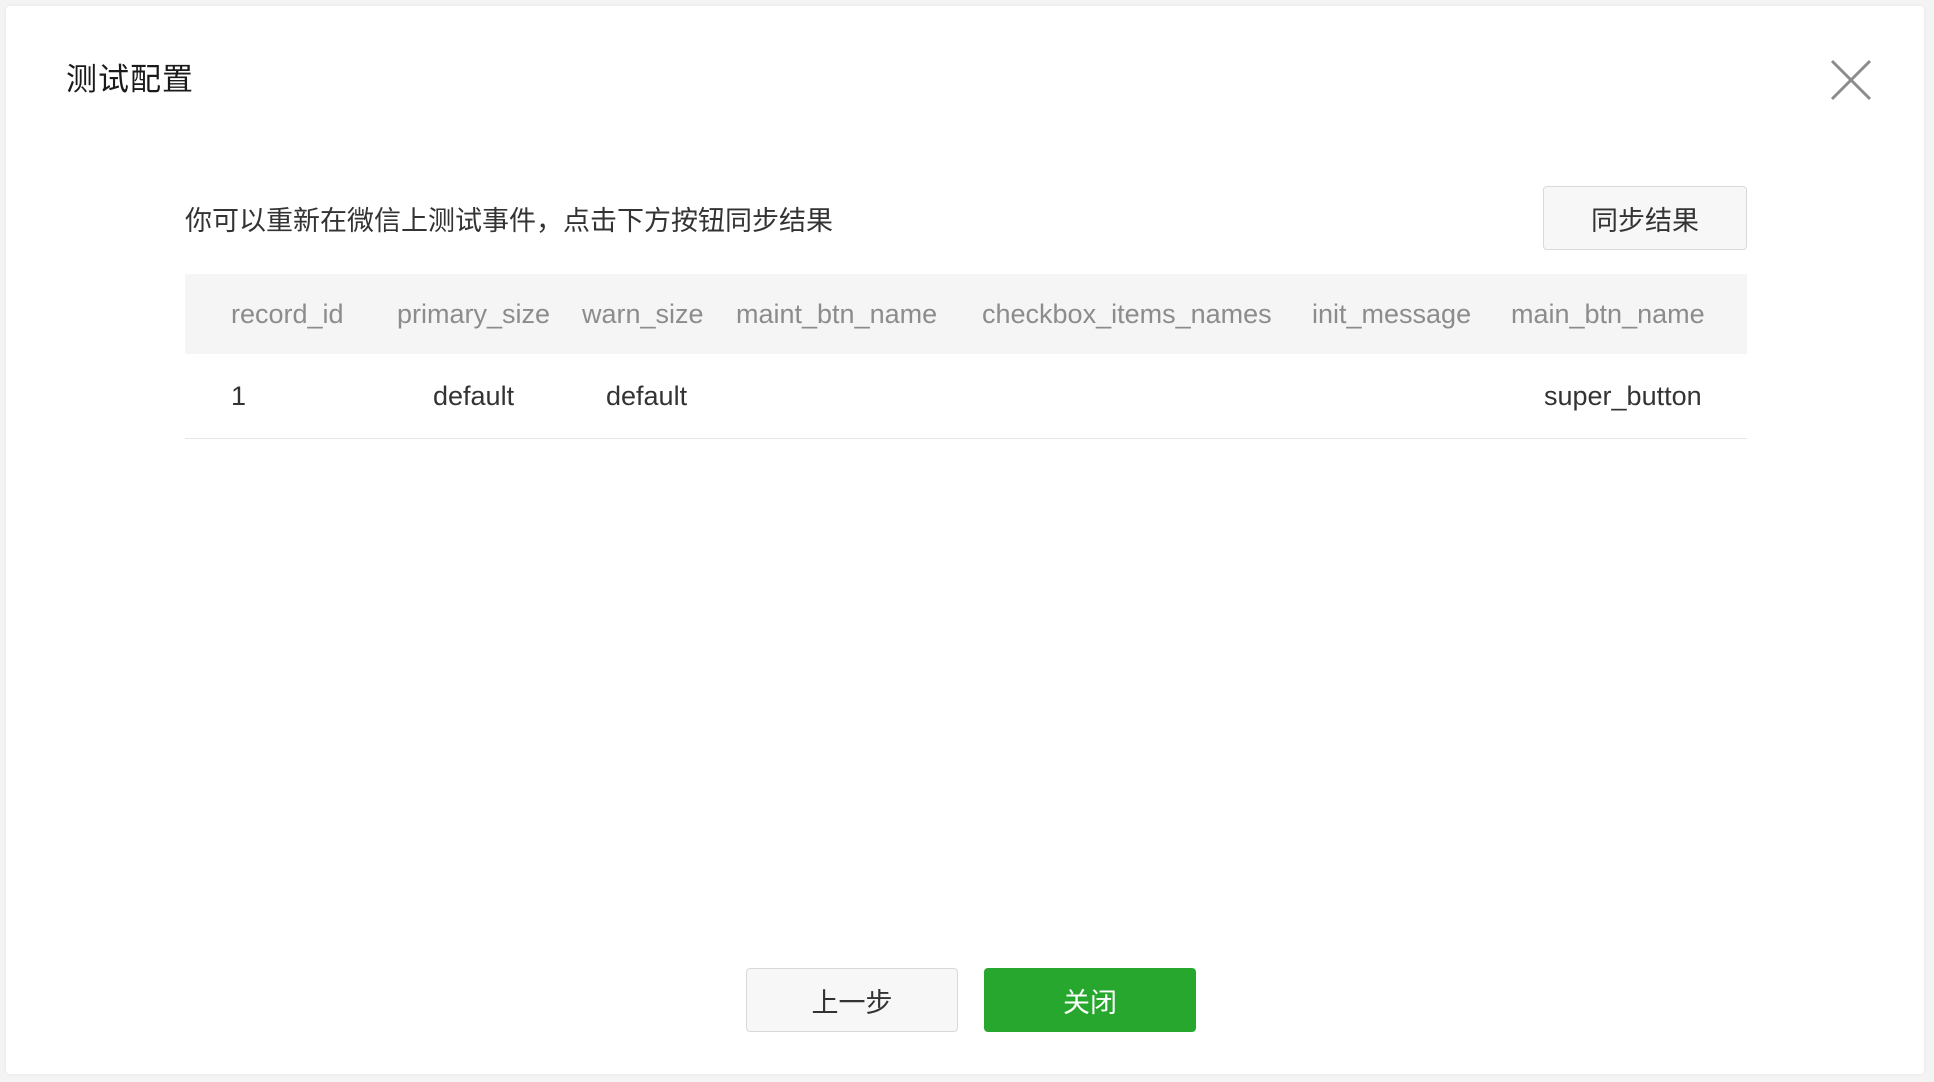 Image resolution: width=1934 pixels, height=1082 pixels. Describe the element at coordinates (1090, 1000) in the screenshot. I see `close-button: 关闭` at that location.